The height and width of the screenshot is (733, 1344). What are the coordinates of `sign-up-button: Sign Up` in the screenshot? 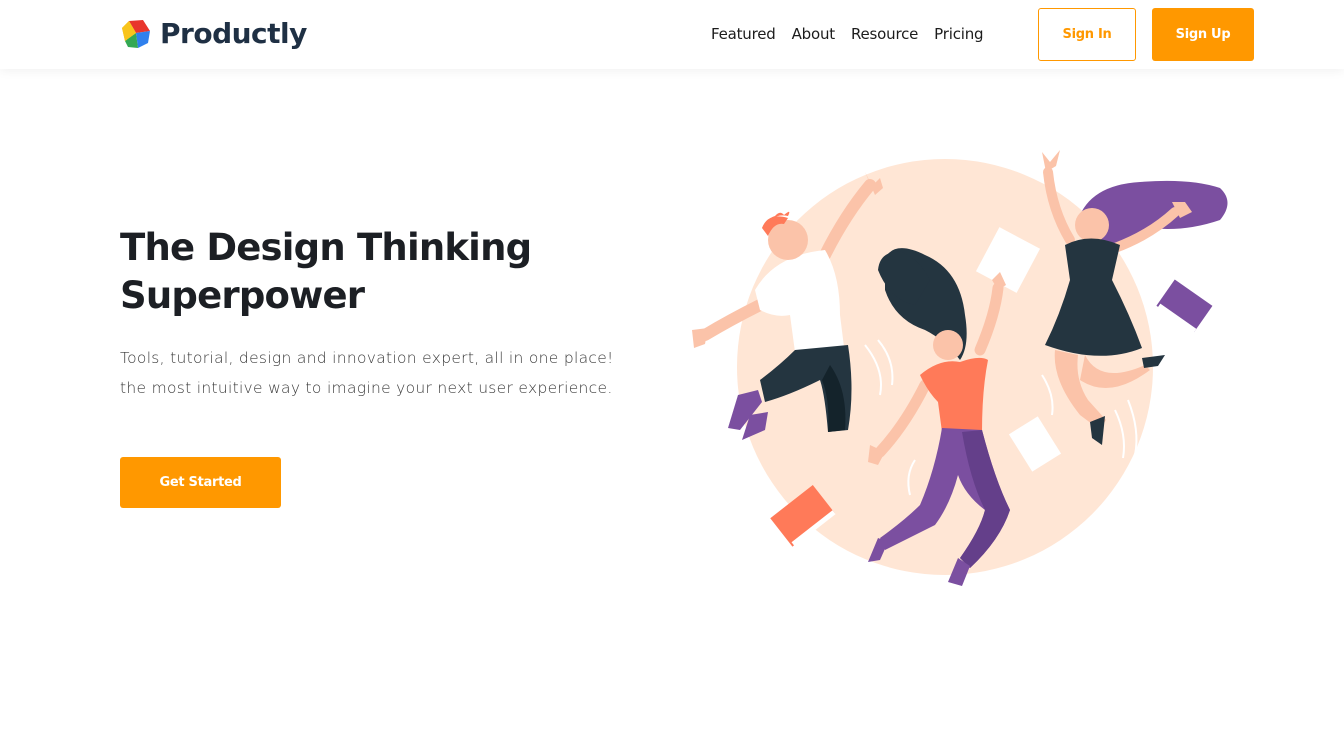 It's located at (1203, 34).